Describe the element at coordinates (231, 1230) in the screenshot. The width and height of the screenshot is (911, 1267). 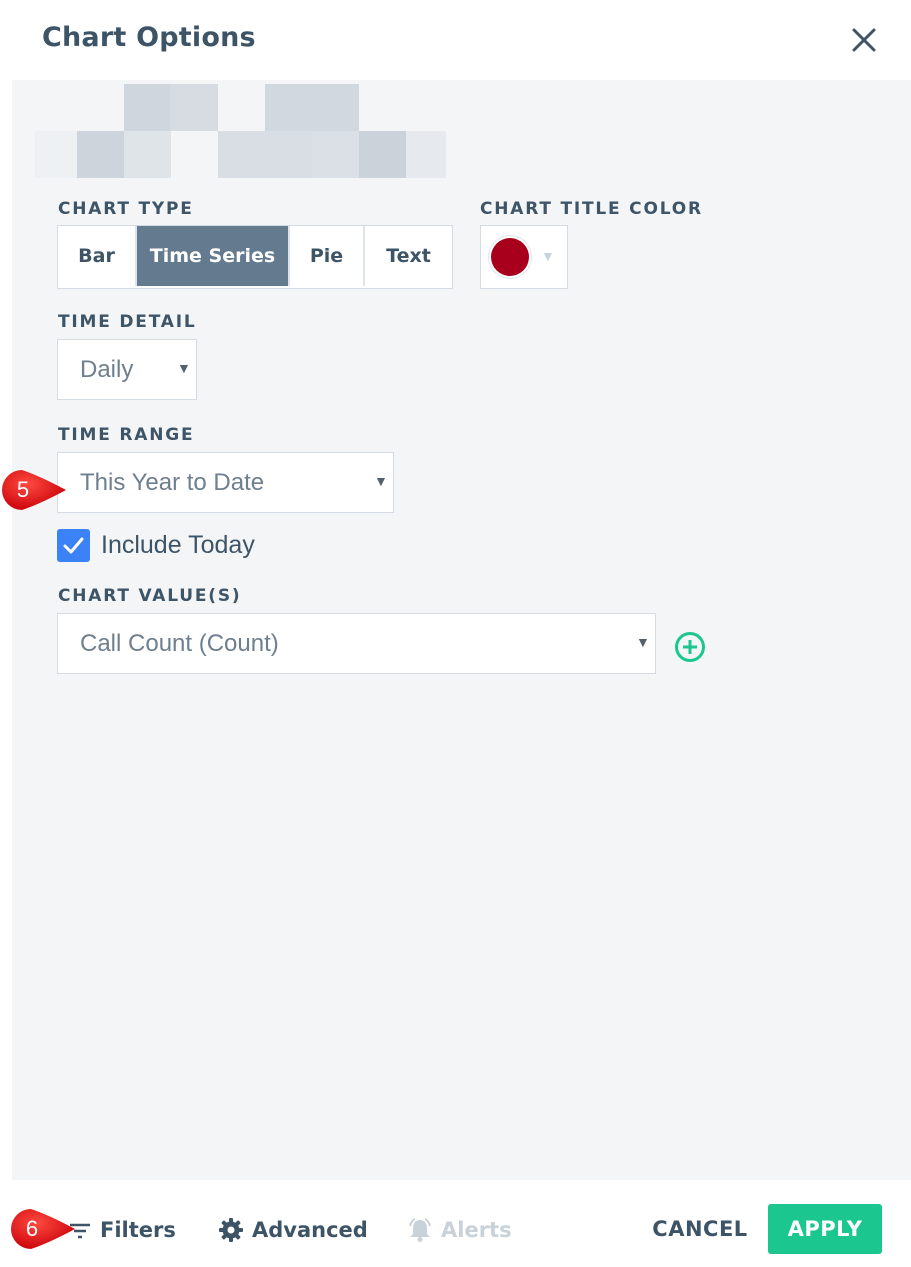
I see `gear-icon` at that location.